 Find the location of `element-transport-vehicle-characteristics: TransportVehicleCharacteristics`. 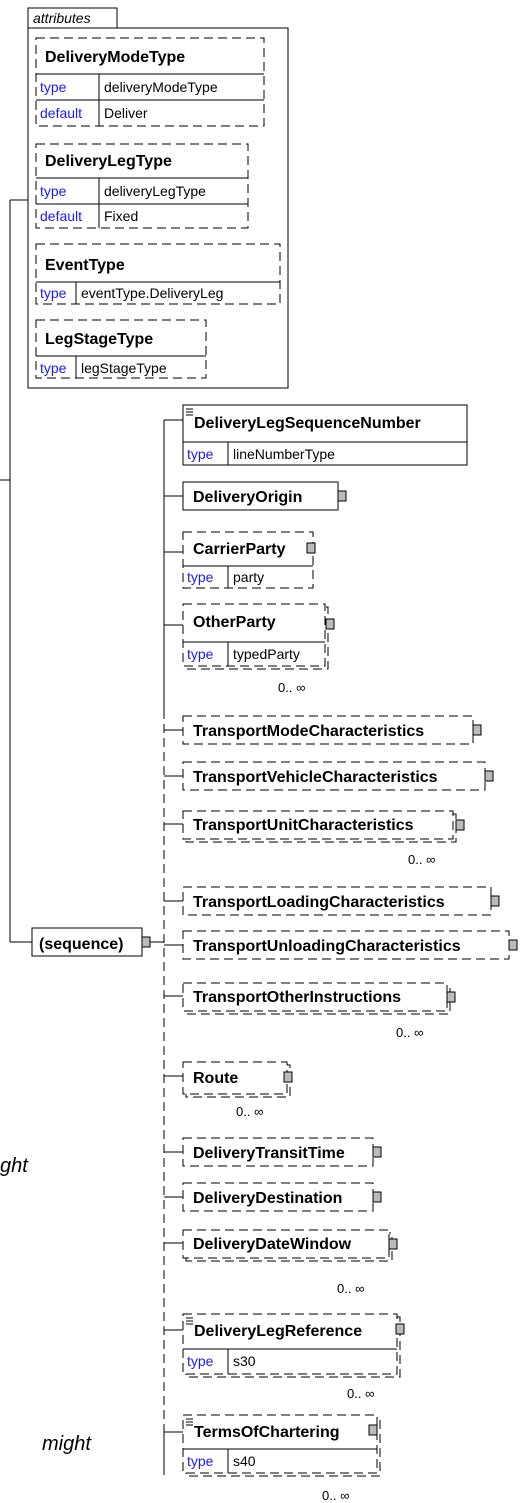

element-transport-vehicle-characteristics: TransportVehicleCharacteristics is located at coordinates (329, 776).